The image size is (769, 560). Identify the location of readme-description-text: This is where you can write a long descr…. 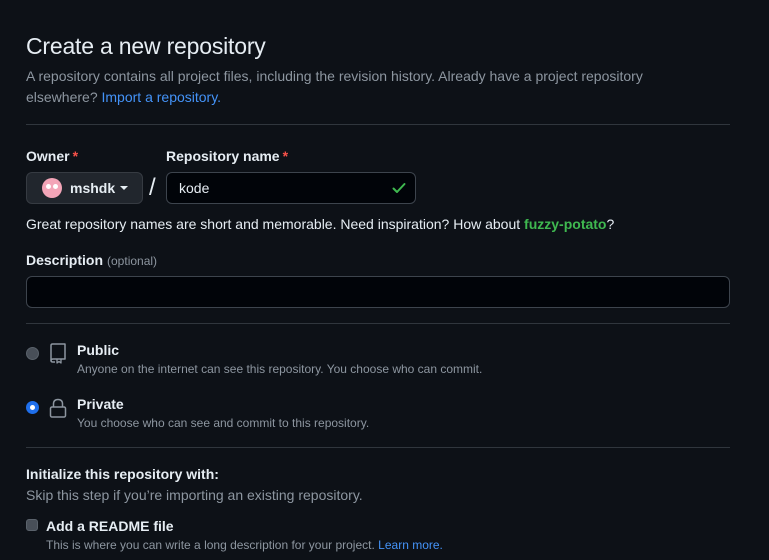
(210, 545).